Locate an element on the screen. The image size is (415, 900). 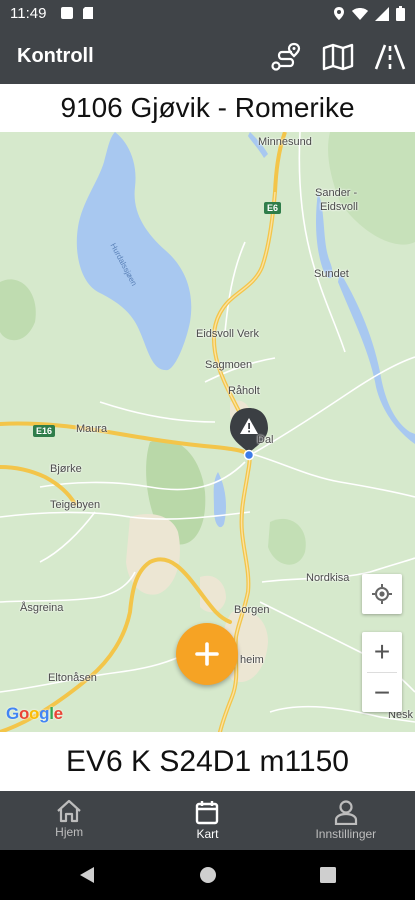
my-location-icon is located at coordinates (382, 594).